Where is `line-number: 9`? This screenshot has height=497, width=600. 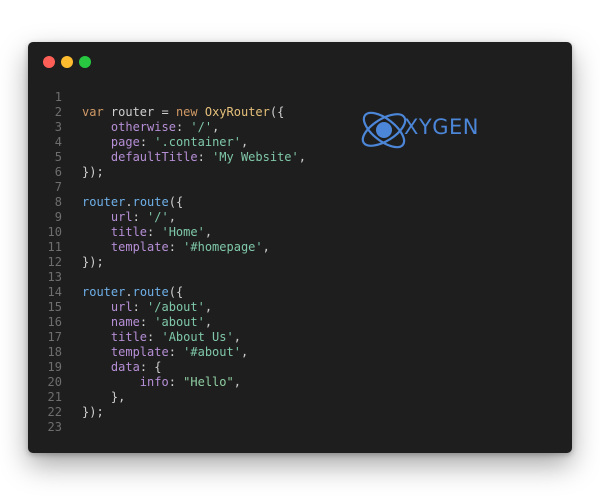 line-number: 9 is located at coordinates (58, 217).